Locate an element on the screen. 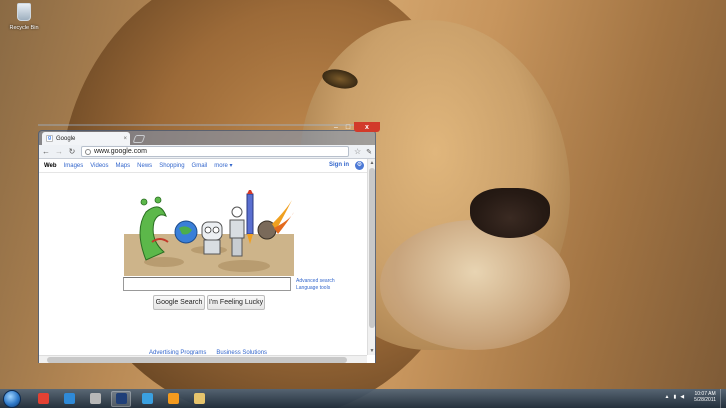 This screenshot has width=726, height=408. tools-icon is located at coordinates (95, 398).